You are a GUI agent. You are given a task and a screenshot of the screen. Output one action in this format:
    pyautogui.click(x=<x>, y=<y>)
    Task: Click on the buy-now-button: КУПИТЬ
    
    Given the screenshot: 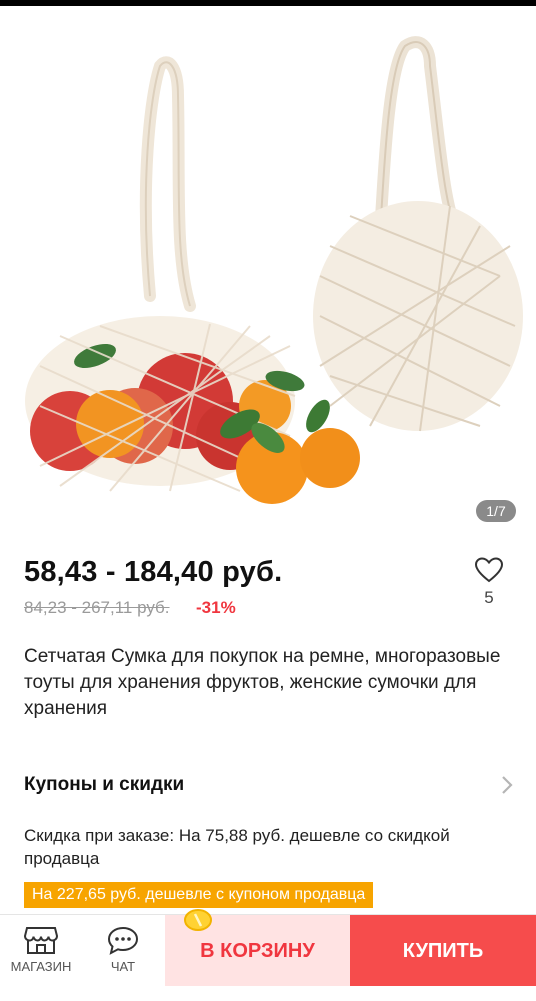 What is the action you would take?
    pyautogui.click(x=443, y=951)
    